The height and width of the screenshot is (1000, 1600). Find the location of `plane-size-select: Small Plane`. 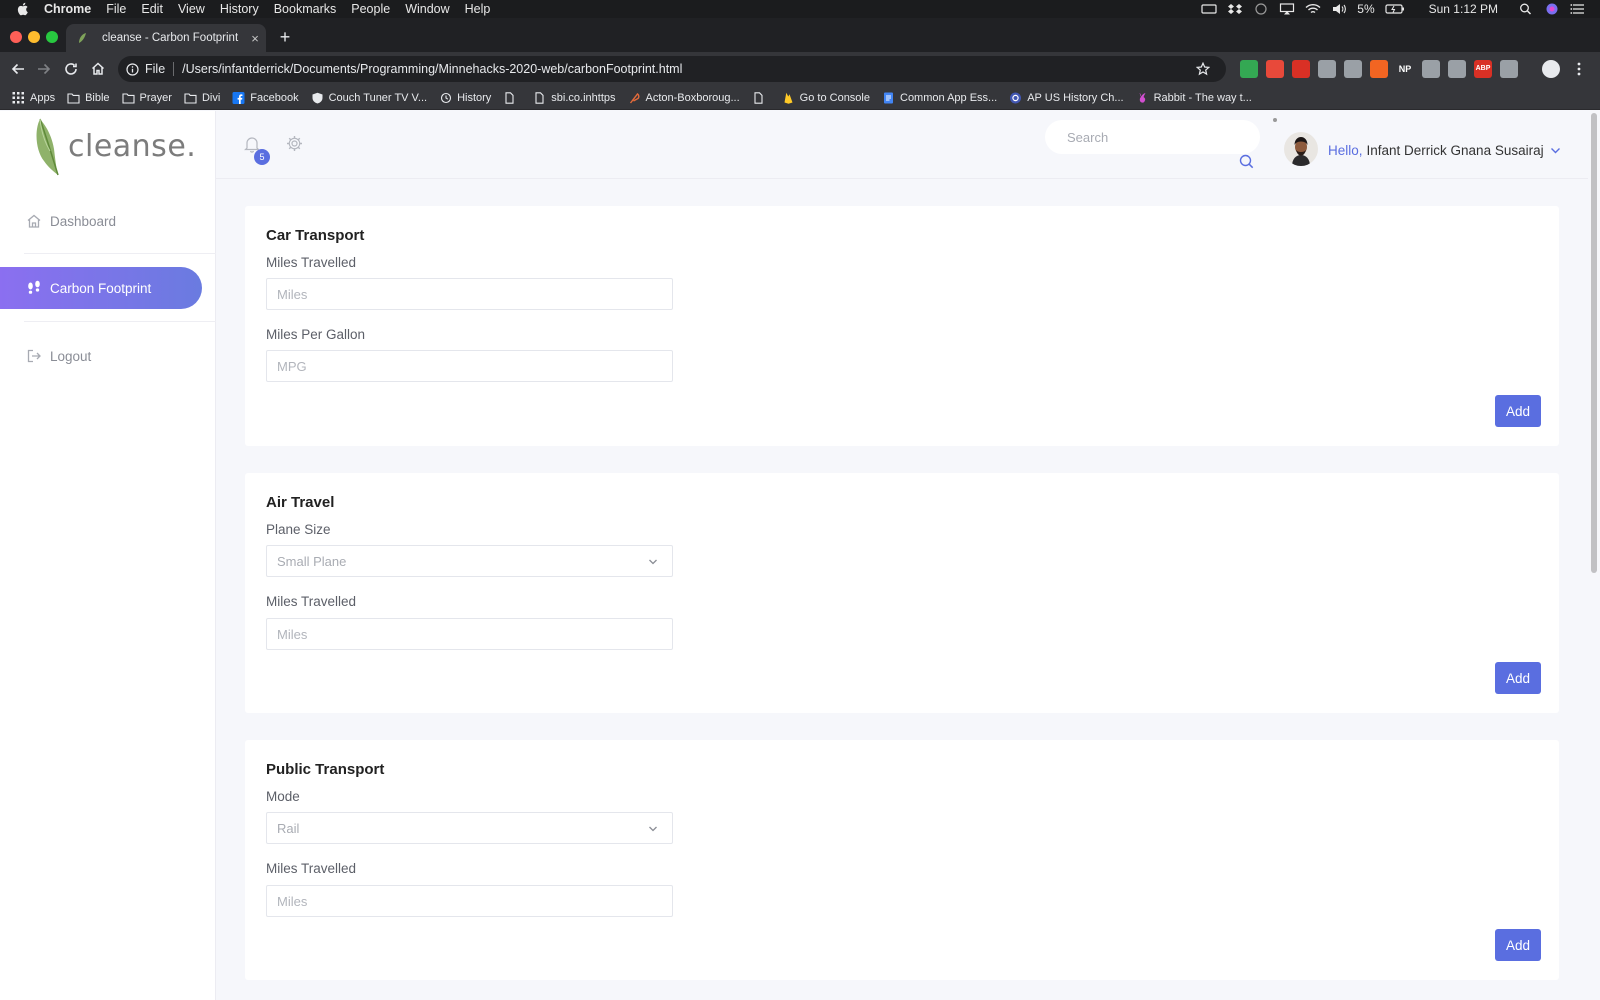

plane-size-select: Small Plane is located at coordinates (469, 561).